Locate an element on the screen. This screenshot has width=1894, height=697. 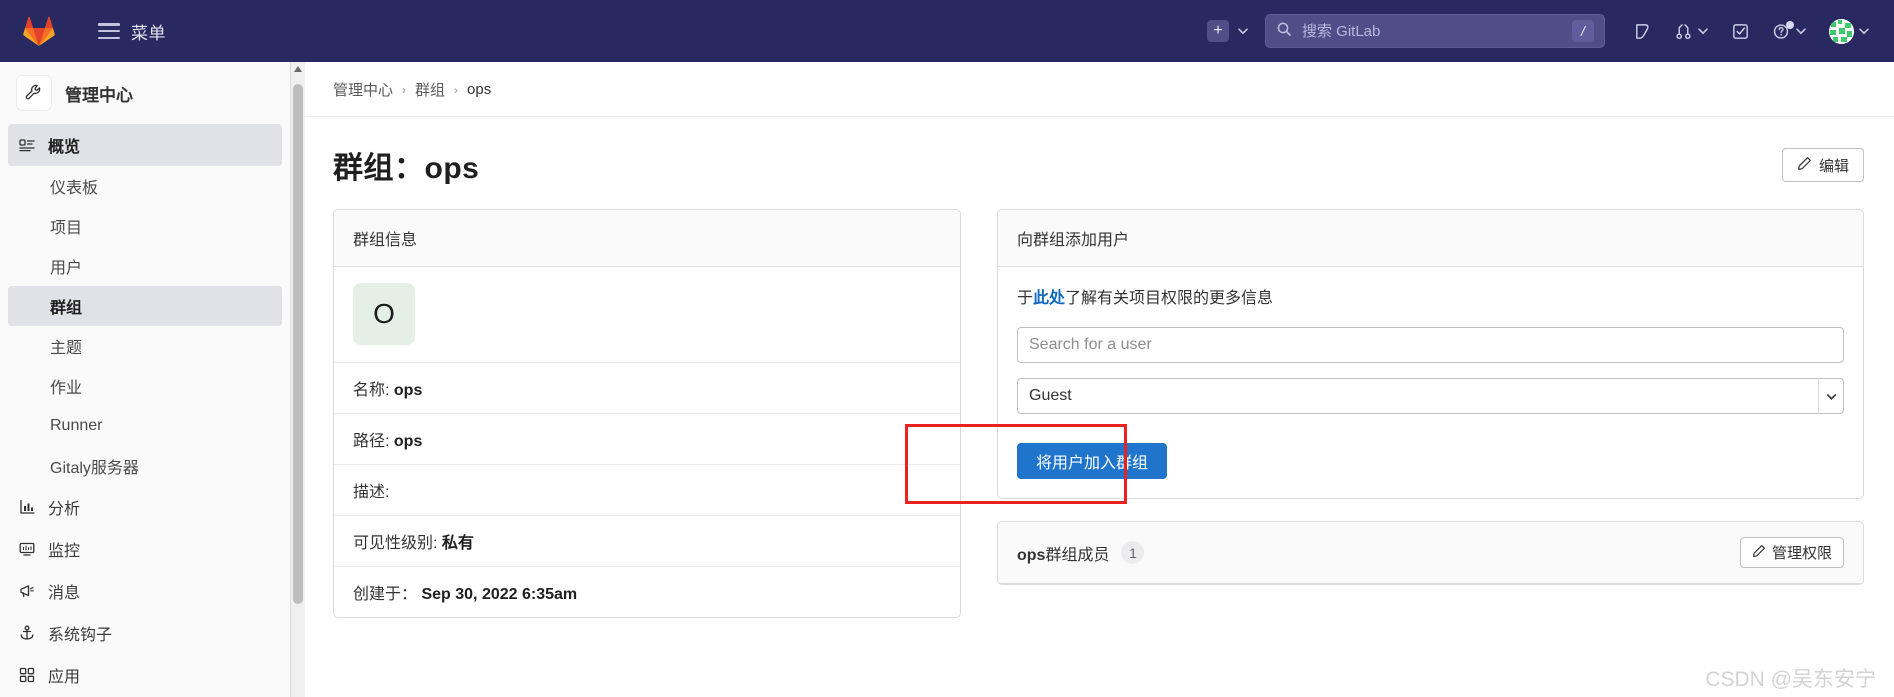
snippet-icon is located at coordinates (1642, 31).